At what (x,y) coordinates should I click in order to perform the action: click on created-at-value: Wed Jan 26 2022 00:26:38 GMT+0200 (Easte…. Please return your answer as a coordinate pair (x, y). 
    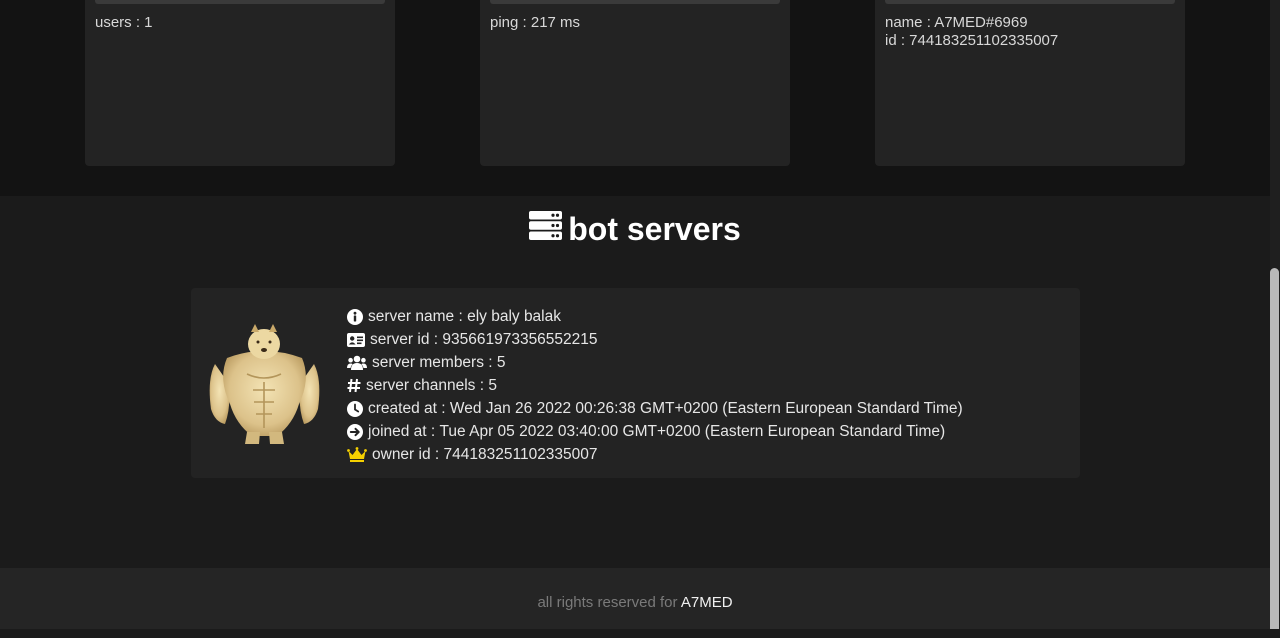
    Looking at the image, I should click on (706, 408).